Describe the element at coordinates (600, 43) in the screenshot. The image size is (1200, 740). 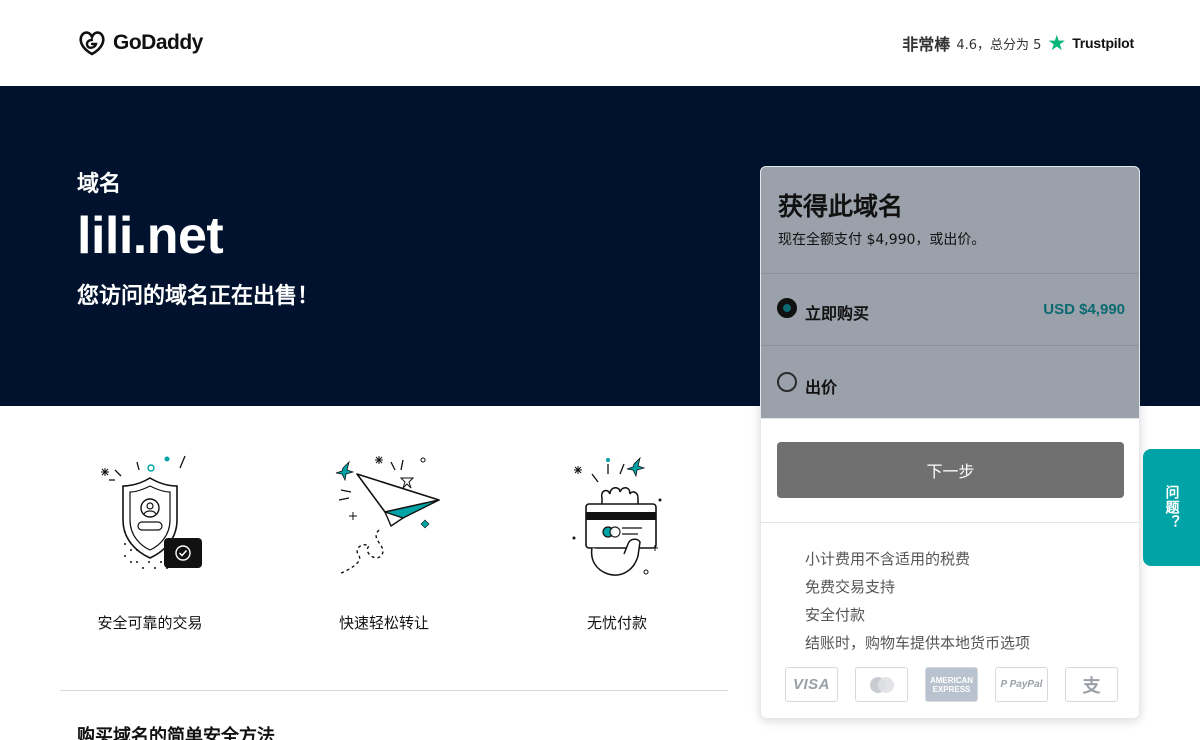
I see `site-header: GoDaddy 非常棒 4.6，总分为 5 ★ Trustpilot` at that location.